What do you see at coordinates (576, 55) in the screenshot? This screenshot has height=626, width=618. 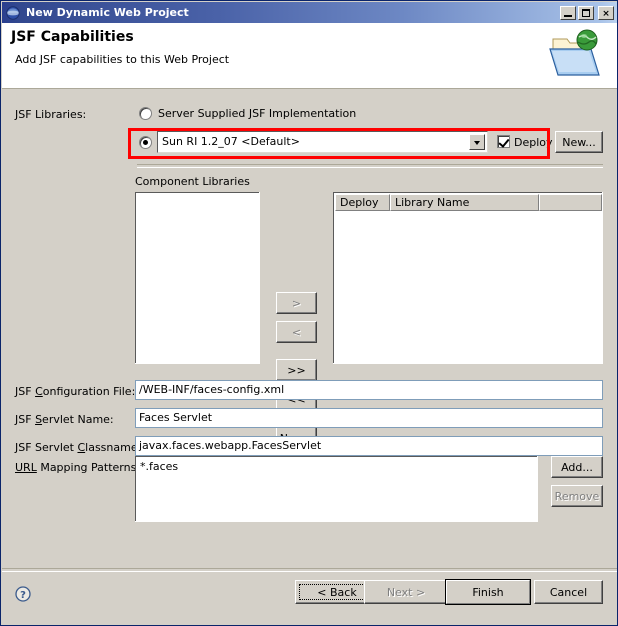 I see `folder-globe-icon` at bounding box center [576, 55].